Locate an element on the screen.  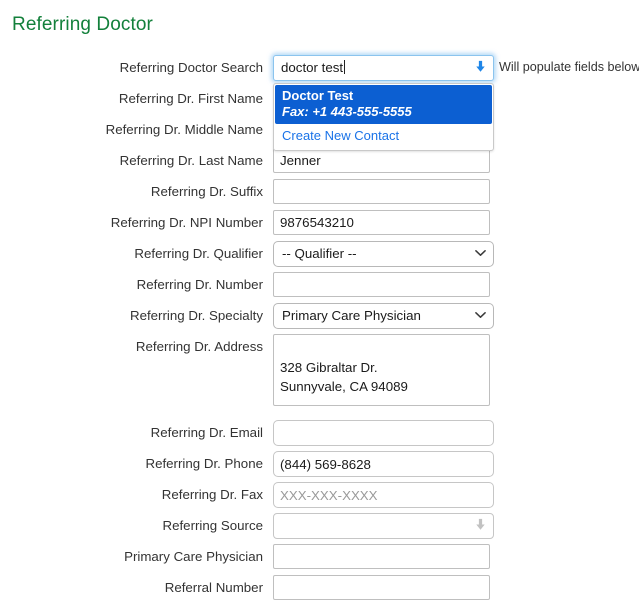
address-textarea-value: 328 Gibraltar Dr. Sunnyvale, CA 94089 is located at coordinates (344, 377).